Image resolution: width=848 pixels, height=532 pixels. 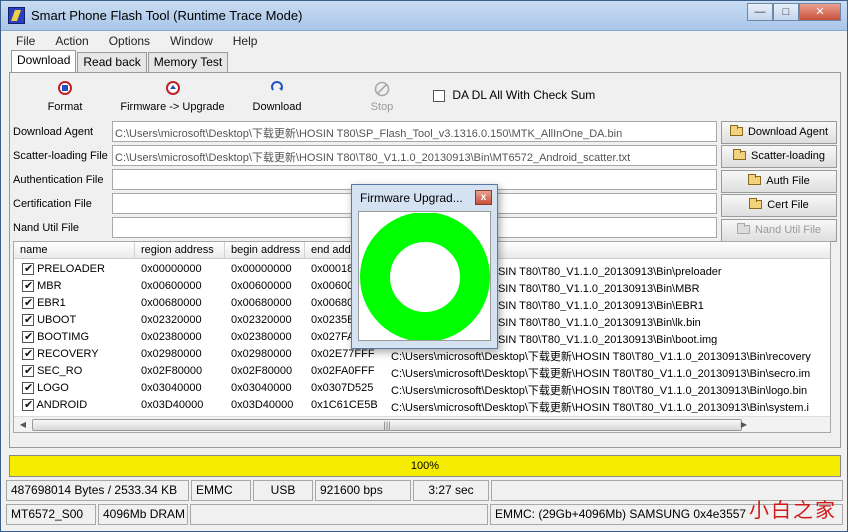 I want to click on format-button: Format, so click(x=65, y=97).